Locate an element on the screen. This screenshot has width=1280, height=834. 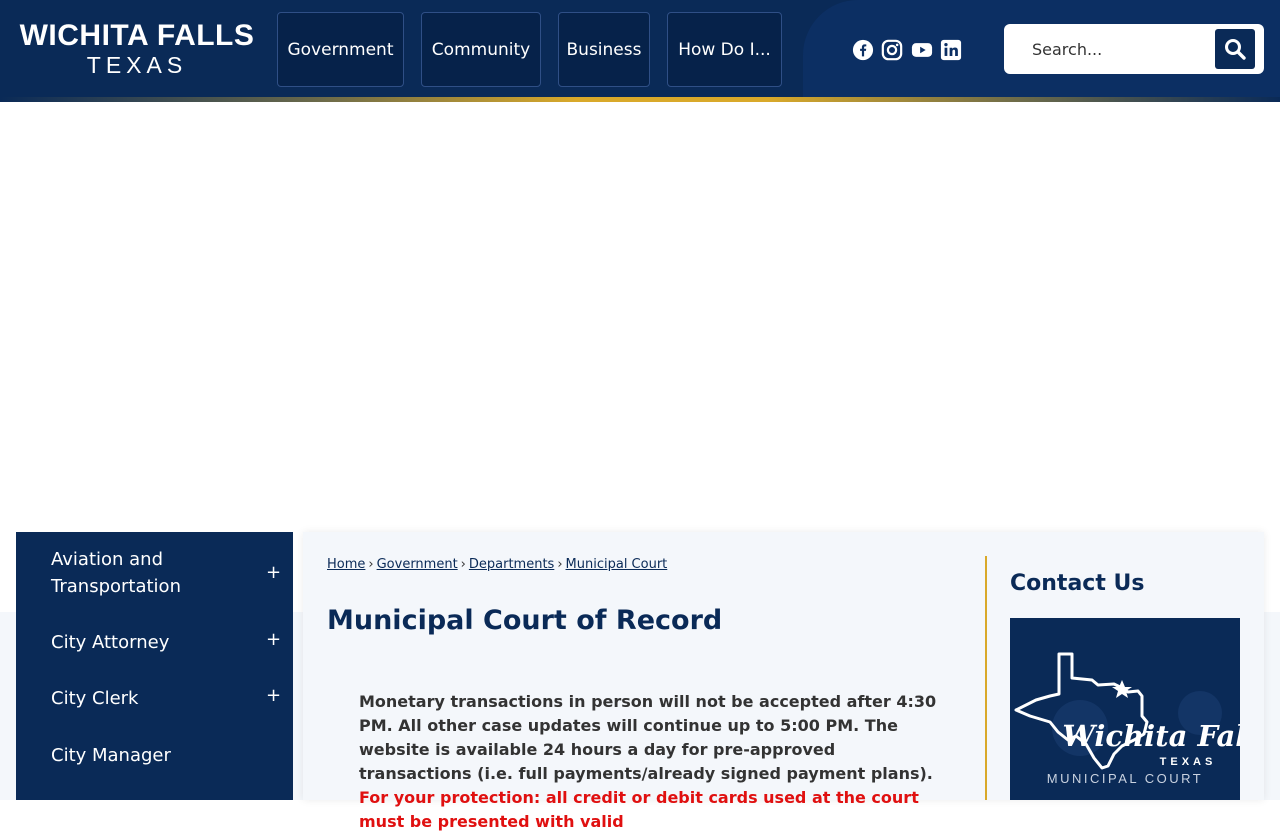
municipal-court-logo: Wichita Falls TEXAS MUNICIPAL COURT is located at coordinates (1125, 709).